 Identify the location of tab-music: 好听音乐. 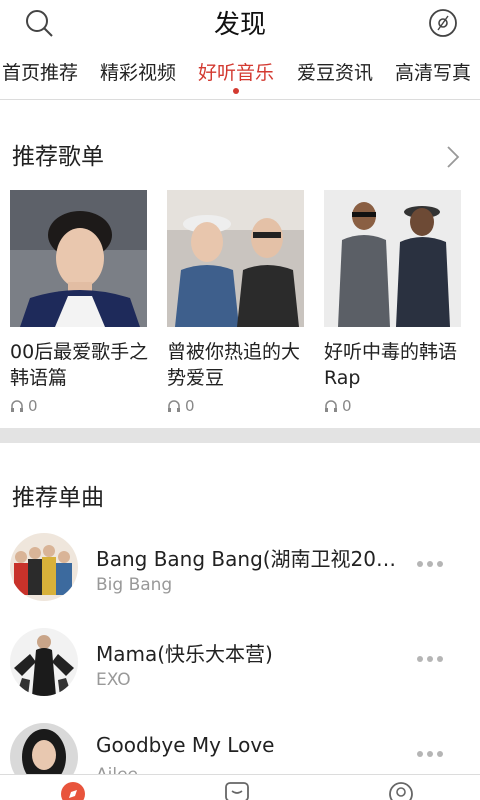
(236, 73).